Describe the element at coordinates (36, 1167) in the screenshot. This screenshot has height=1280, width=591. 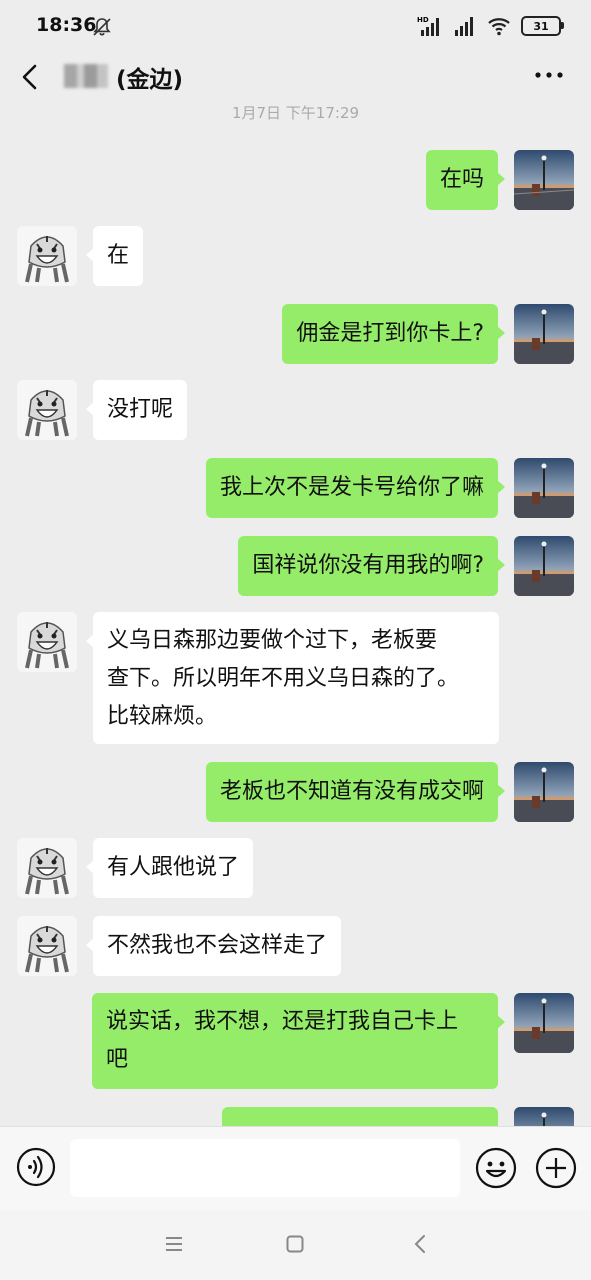
I see `voice-icon` at that location.